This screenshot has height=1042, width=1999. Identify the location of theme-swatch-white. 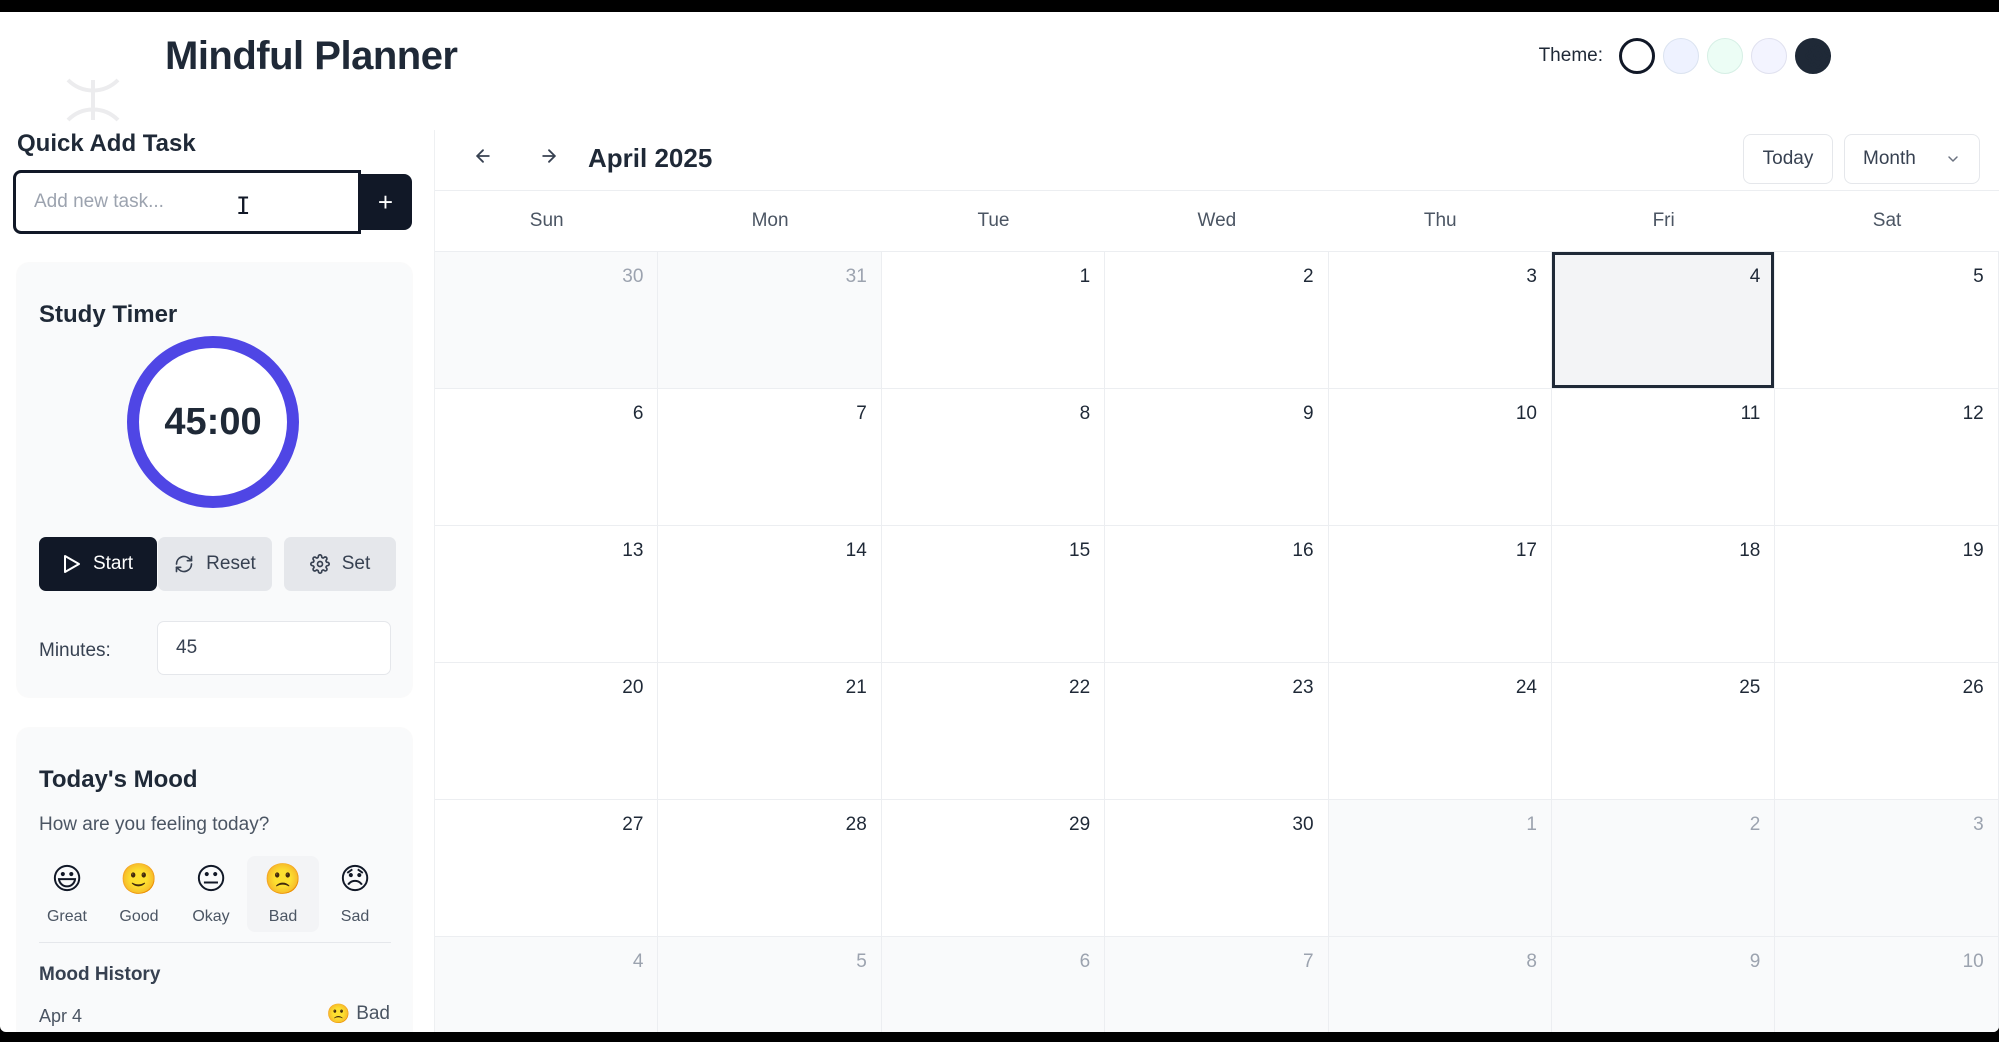
(1637, 56).